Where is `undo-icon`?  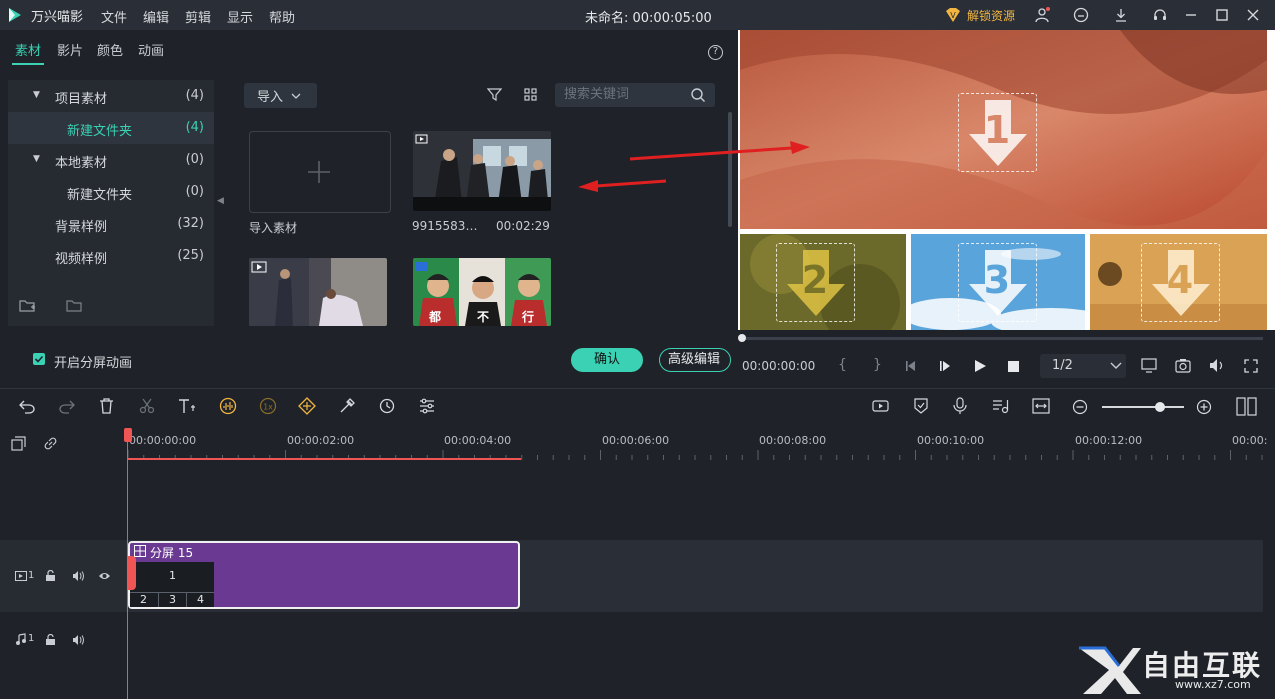
undo-icon is located at coordinates (27, 406).